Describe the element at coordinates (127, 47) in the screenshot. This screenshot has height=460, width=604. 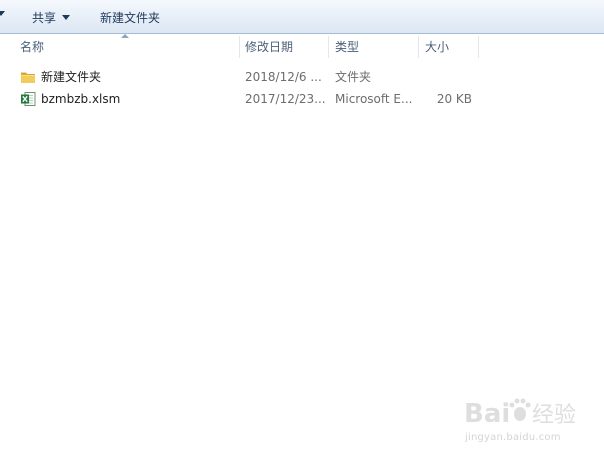
I see `column-header-name: 名称` at that location.